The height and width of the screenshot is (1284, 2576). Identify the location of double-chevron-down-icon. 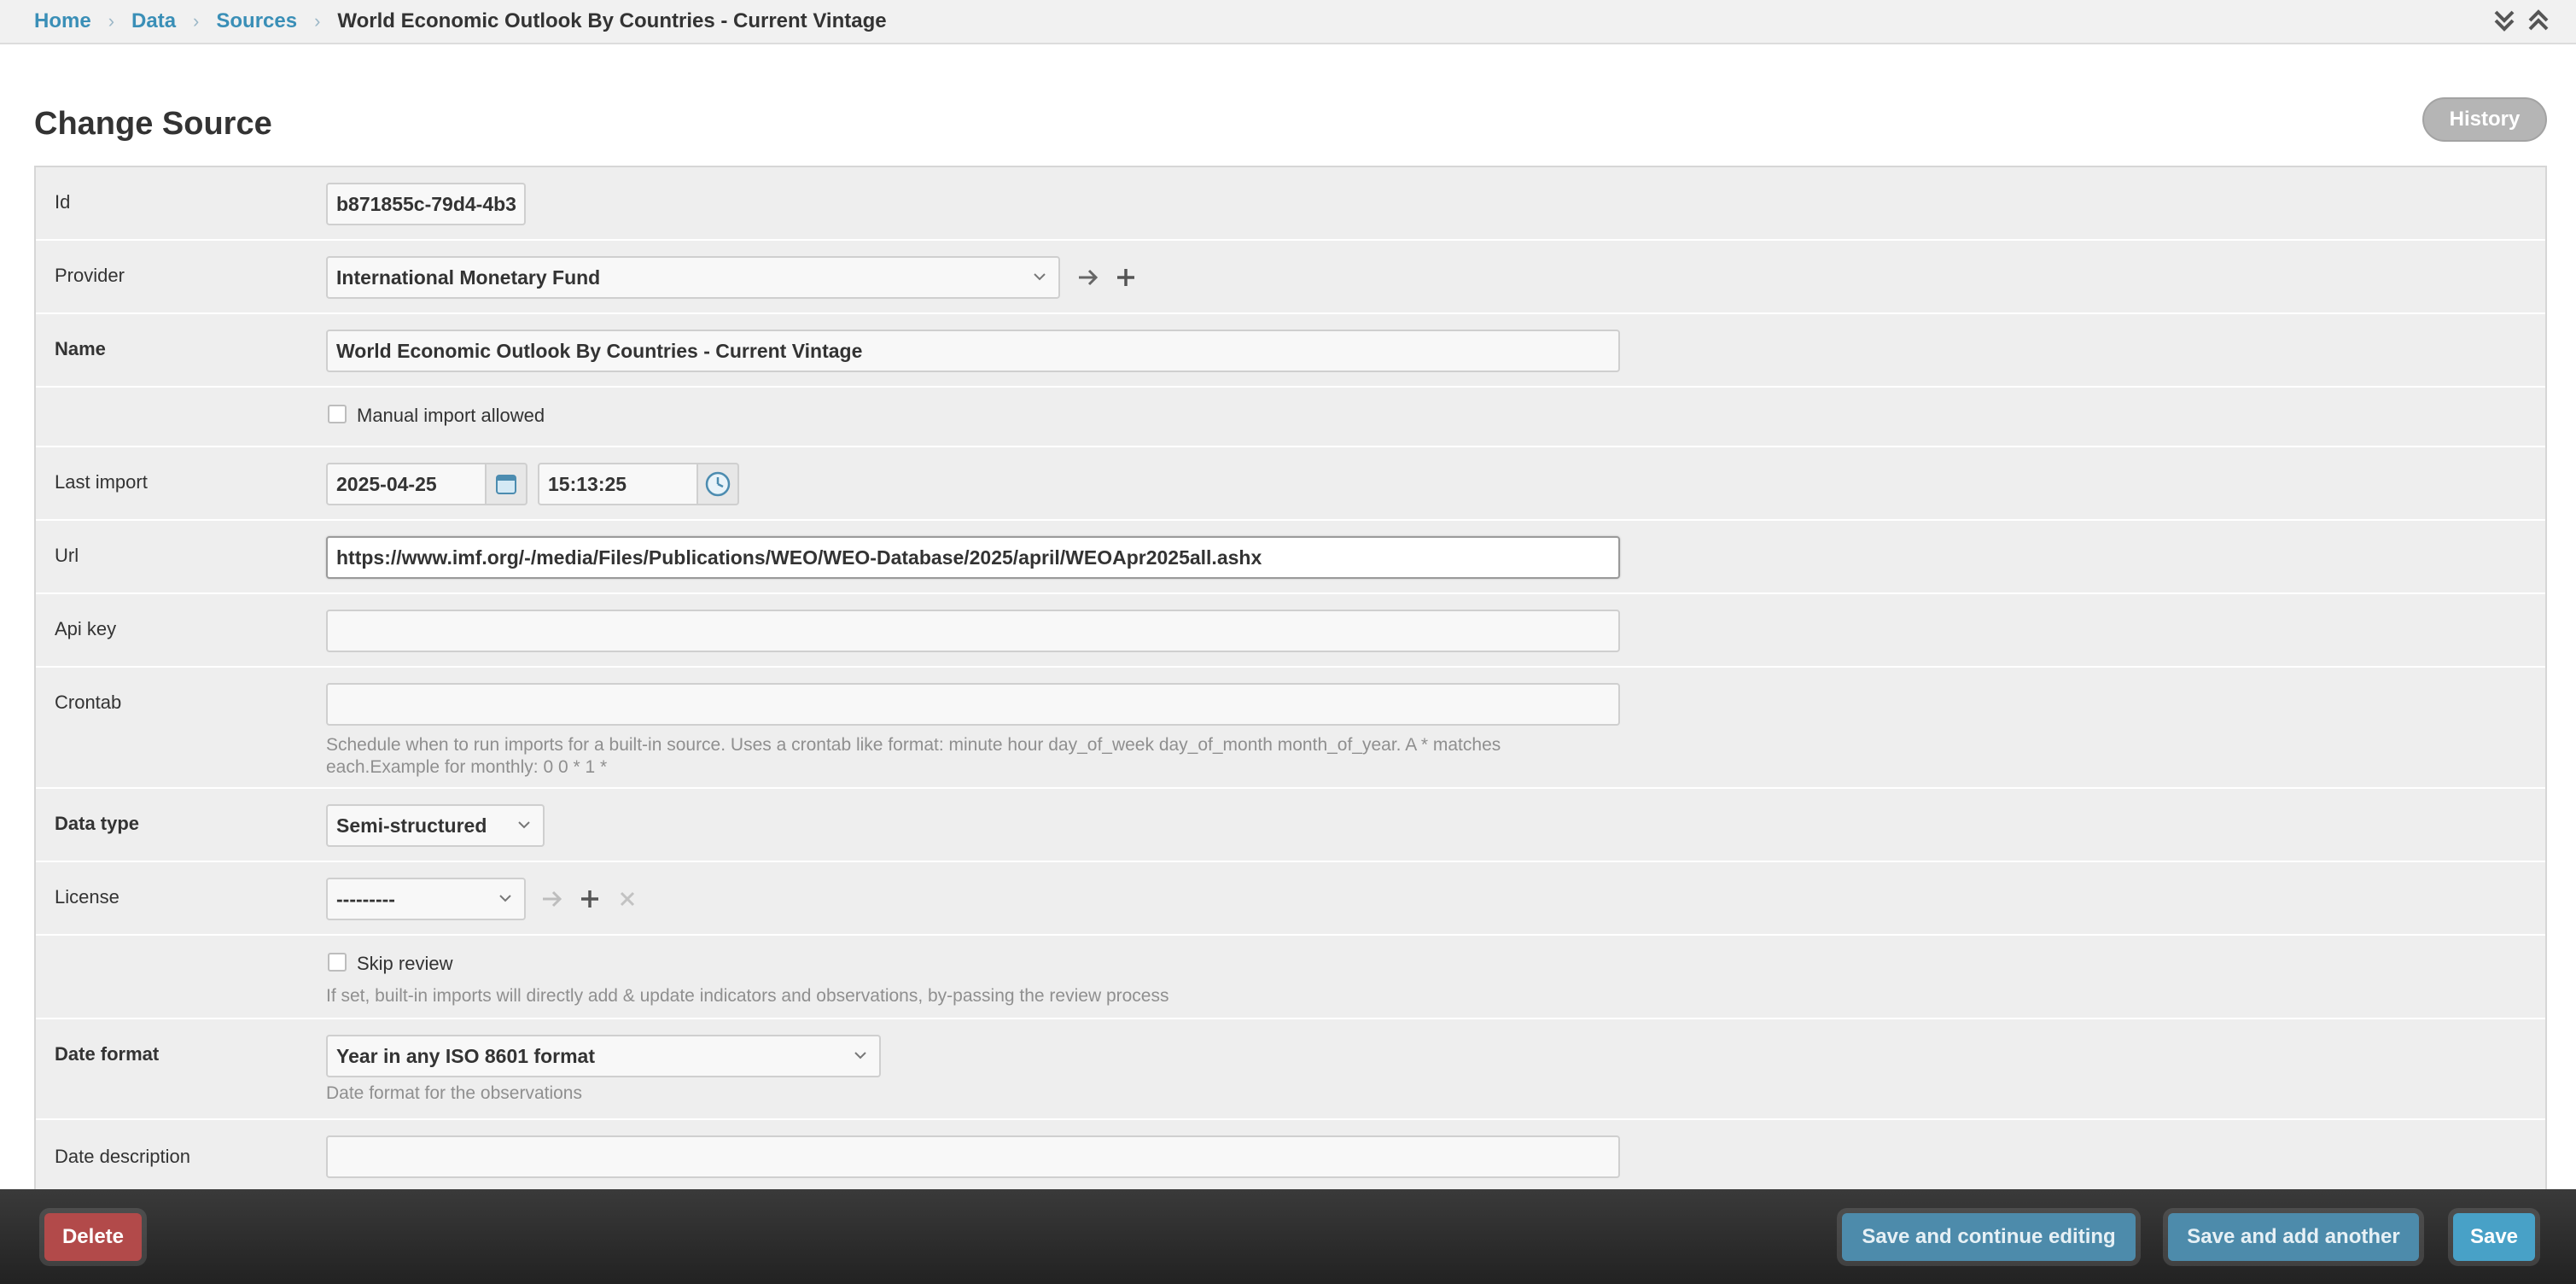
(2504, 20).